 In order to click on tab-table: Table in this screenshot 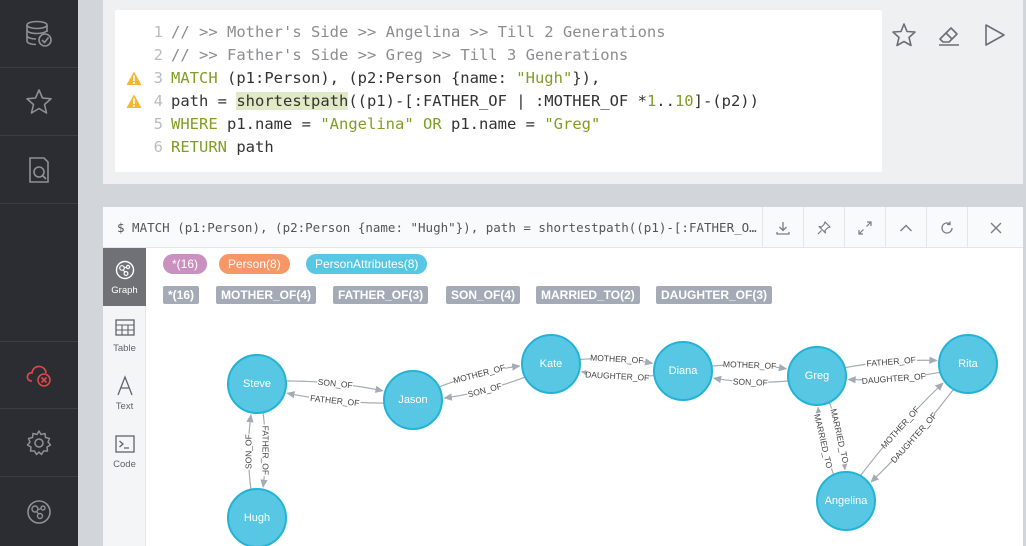, I will do `click(124, 335)`.